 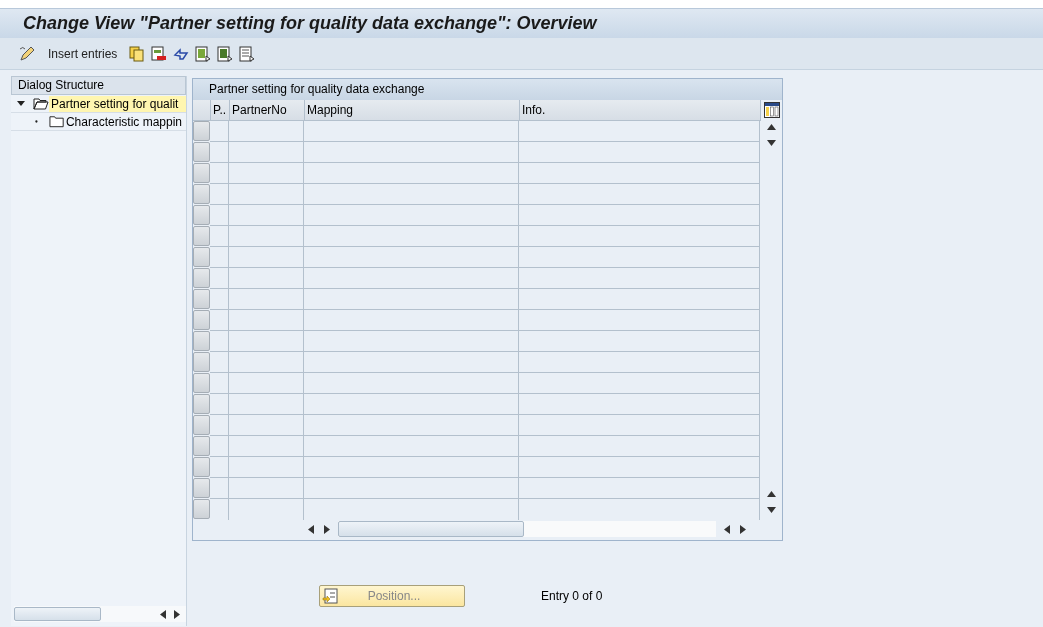 What do you see at coordinates (83, 53) in the screenshot?
I see `insert-entries-button: Insert entries` at bounding box center [83, 53].